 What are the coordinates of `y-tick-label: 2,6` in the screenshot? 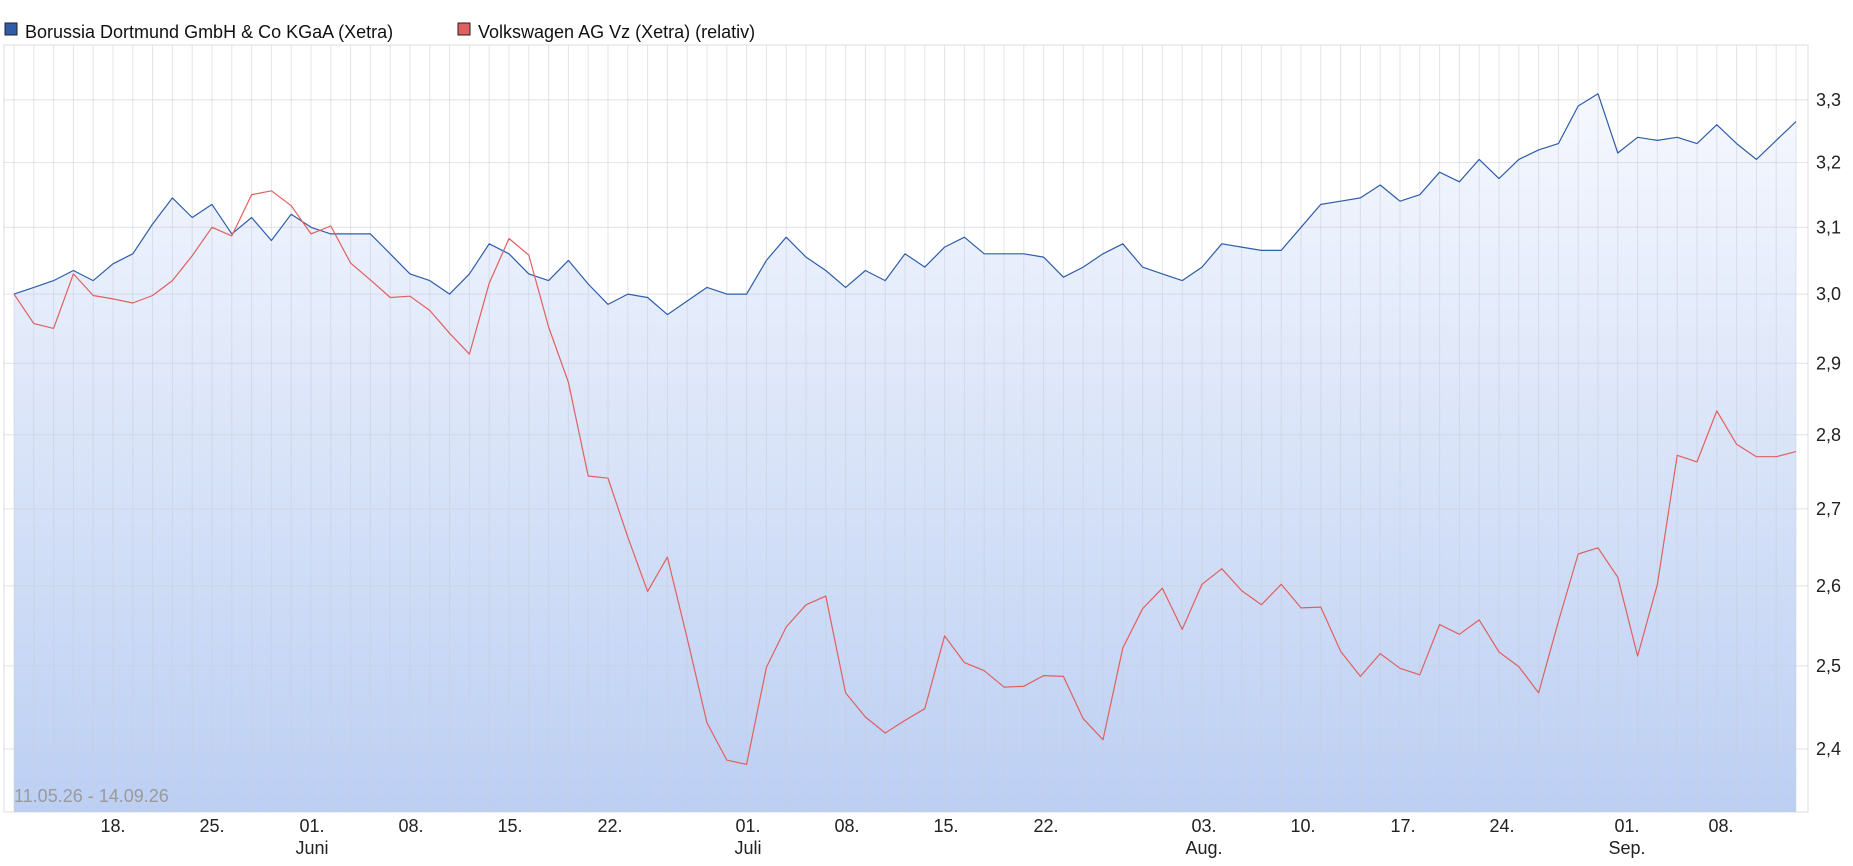 It's located at (1828, 586).